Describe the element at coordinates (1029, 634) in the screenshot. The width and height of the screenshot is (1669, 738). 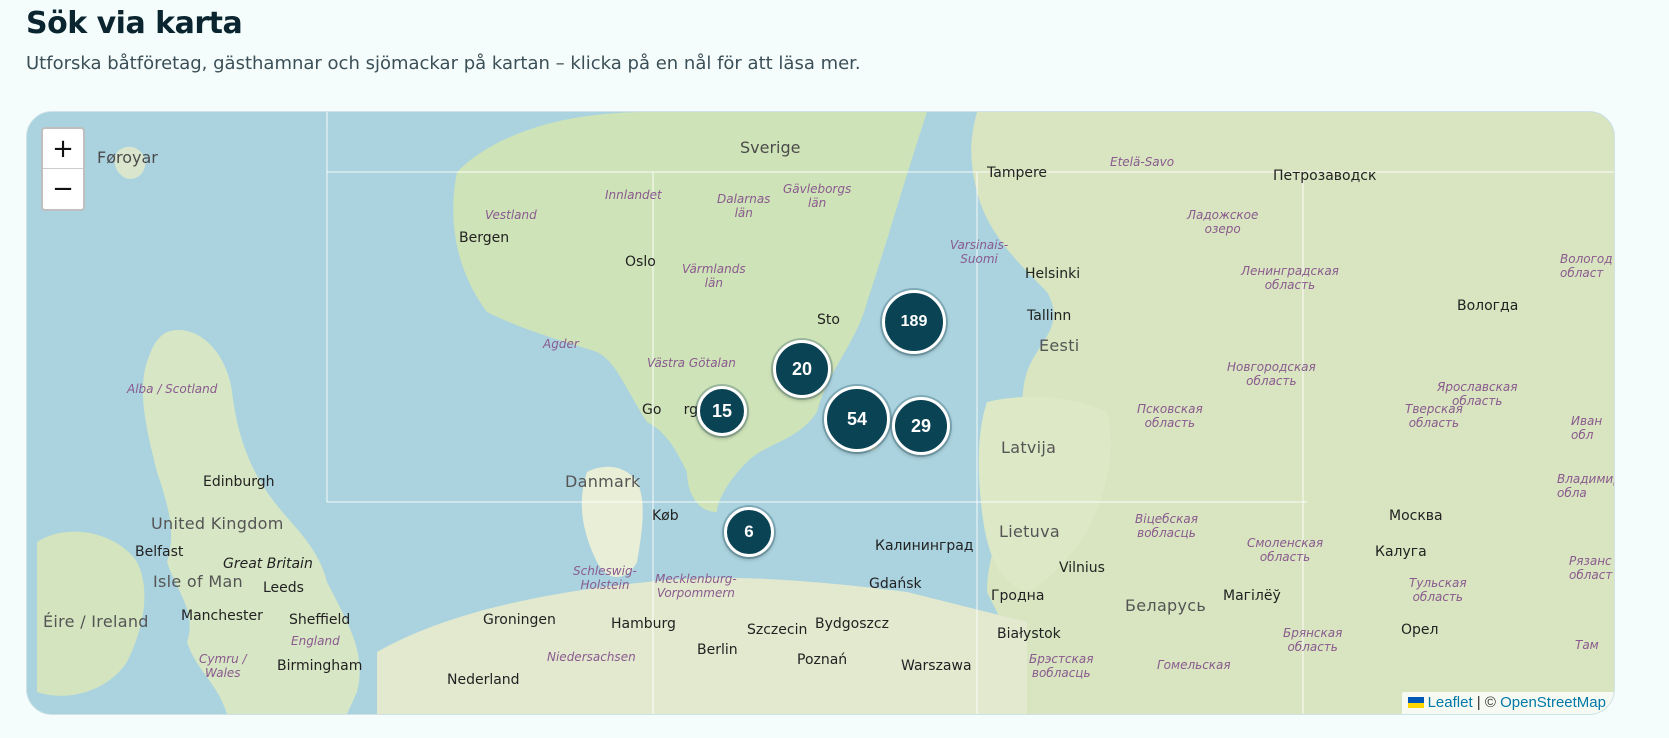
I see `map-label-bialystok: Białystok` at that location.